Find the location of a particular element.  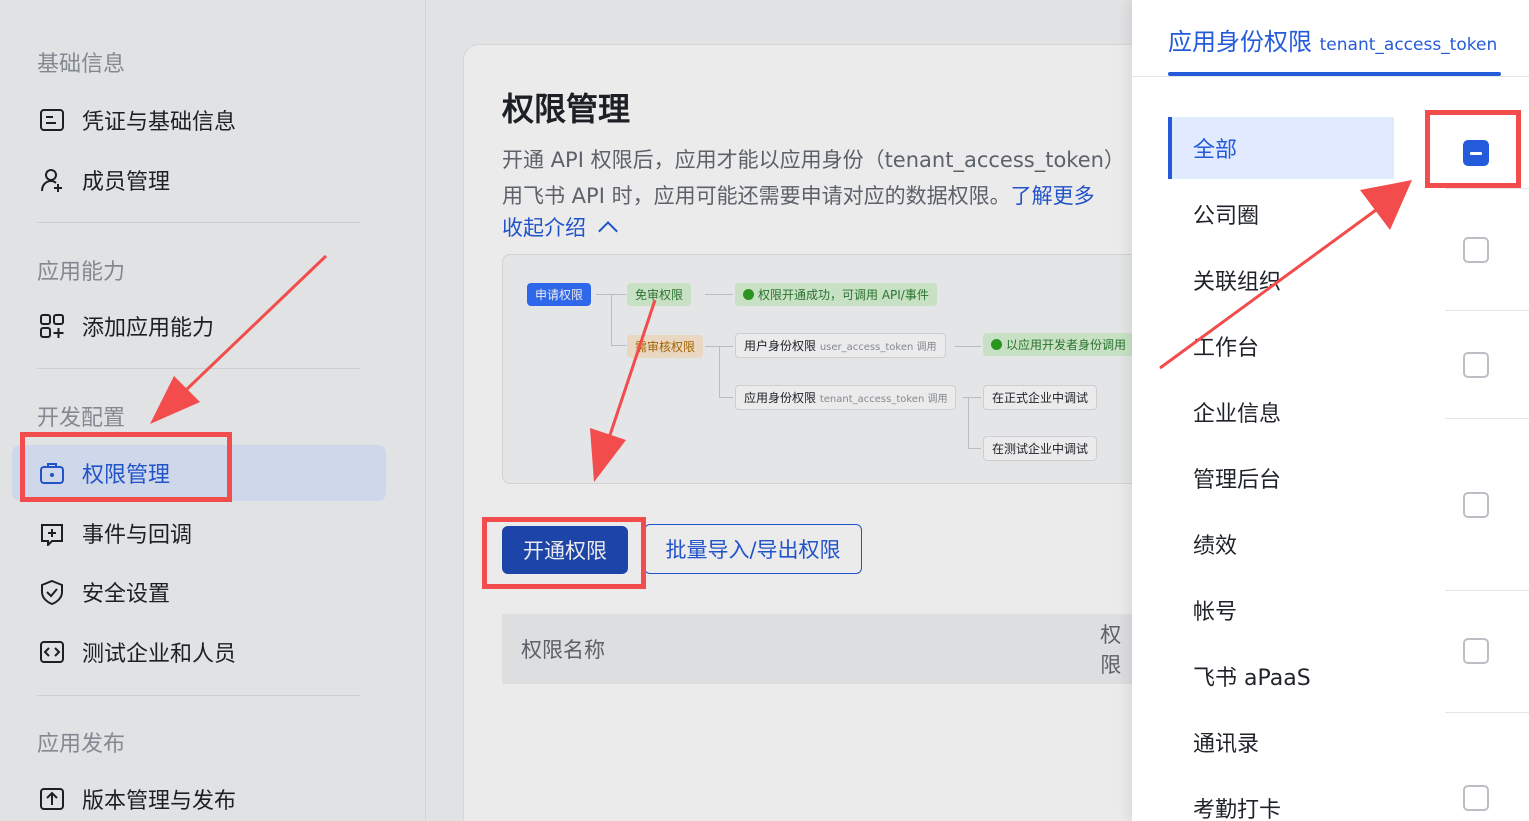

category-admin: 管理后台 is located at coordinates (1281, 478).